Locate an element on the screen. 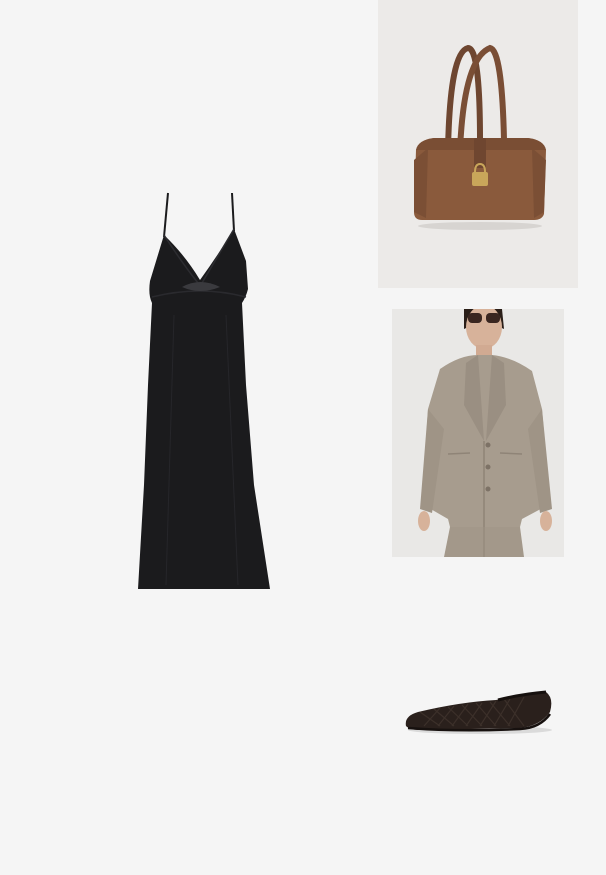  flat-item is located at coordinates (478, 712).